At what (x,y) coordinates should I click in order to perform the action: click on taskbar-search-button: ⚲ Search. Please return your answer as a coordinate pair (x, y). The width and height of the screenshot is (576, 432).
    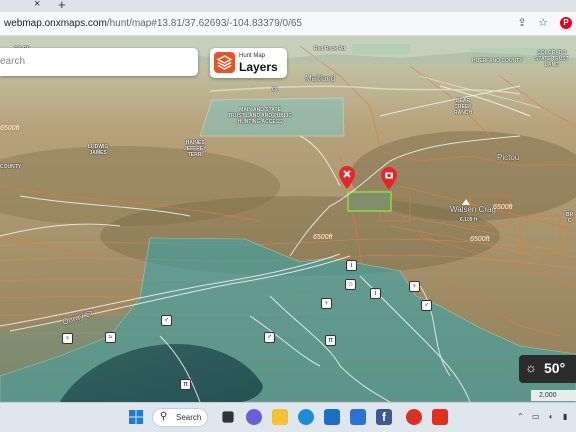
    Looking at the image, I should click on (180, 417).